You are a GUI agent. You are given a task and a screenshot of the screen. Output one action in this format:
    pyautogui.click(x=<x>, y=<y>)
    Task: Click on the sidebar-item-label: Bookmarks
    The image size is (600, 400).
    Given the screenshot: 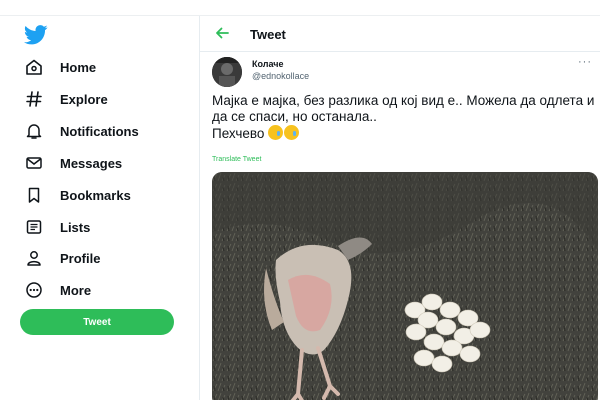 What is the action you would take?
    pyautogui.click(x=95, y=195)
    